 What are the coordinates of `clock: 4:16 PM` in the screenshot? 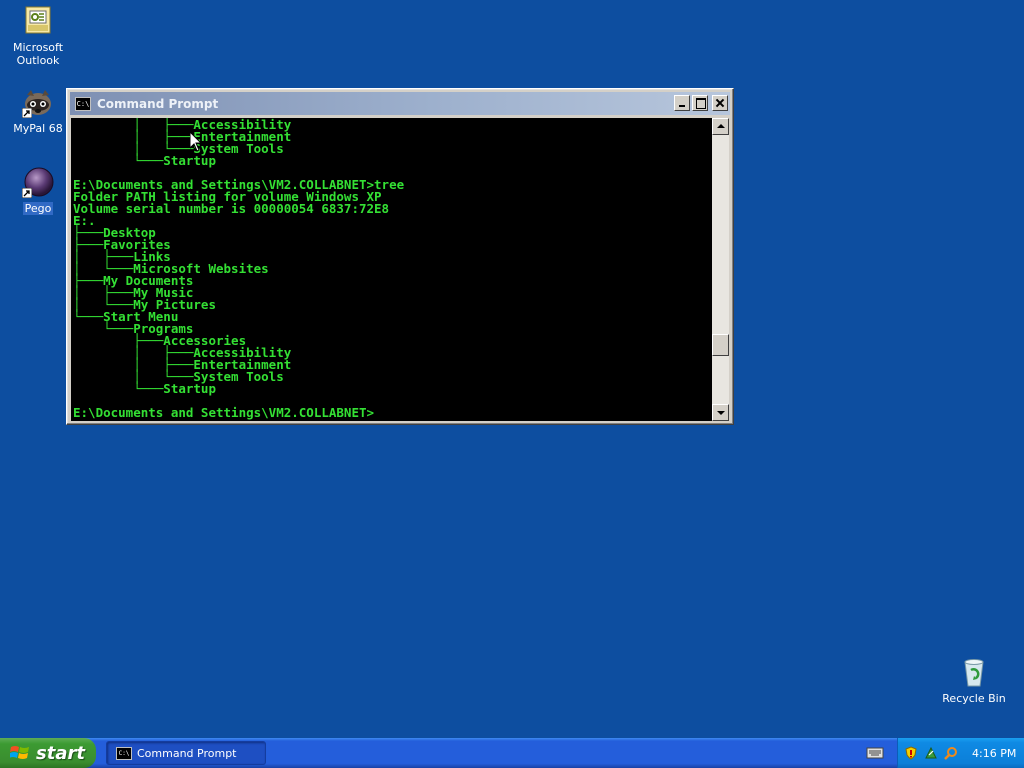 It's located at (994, 753).